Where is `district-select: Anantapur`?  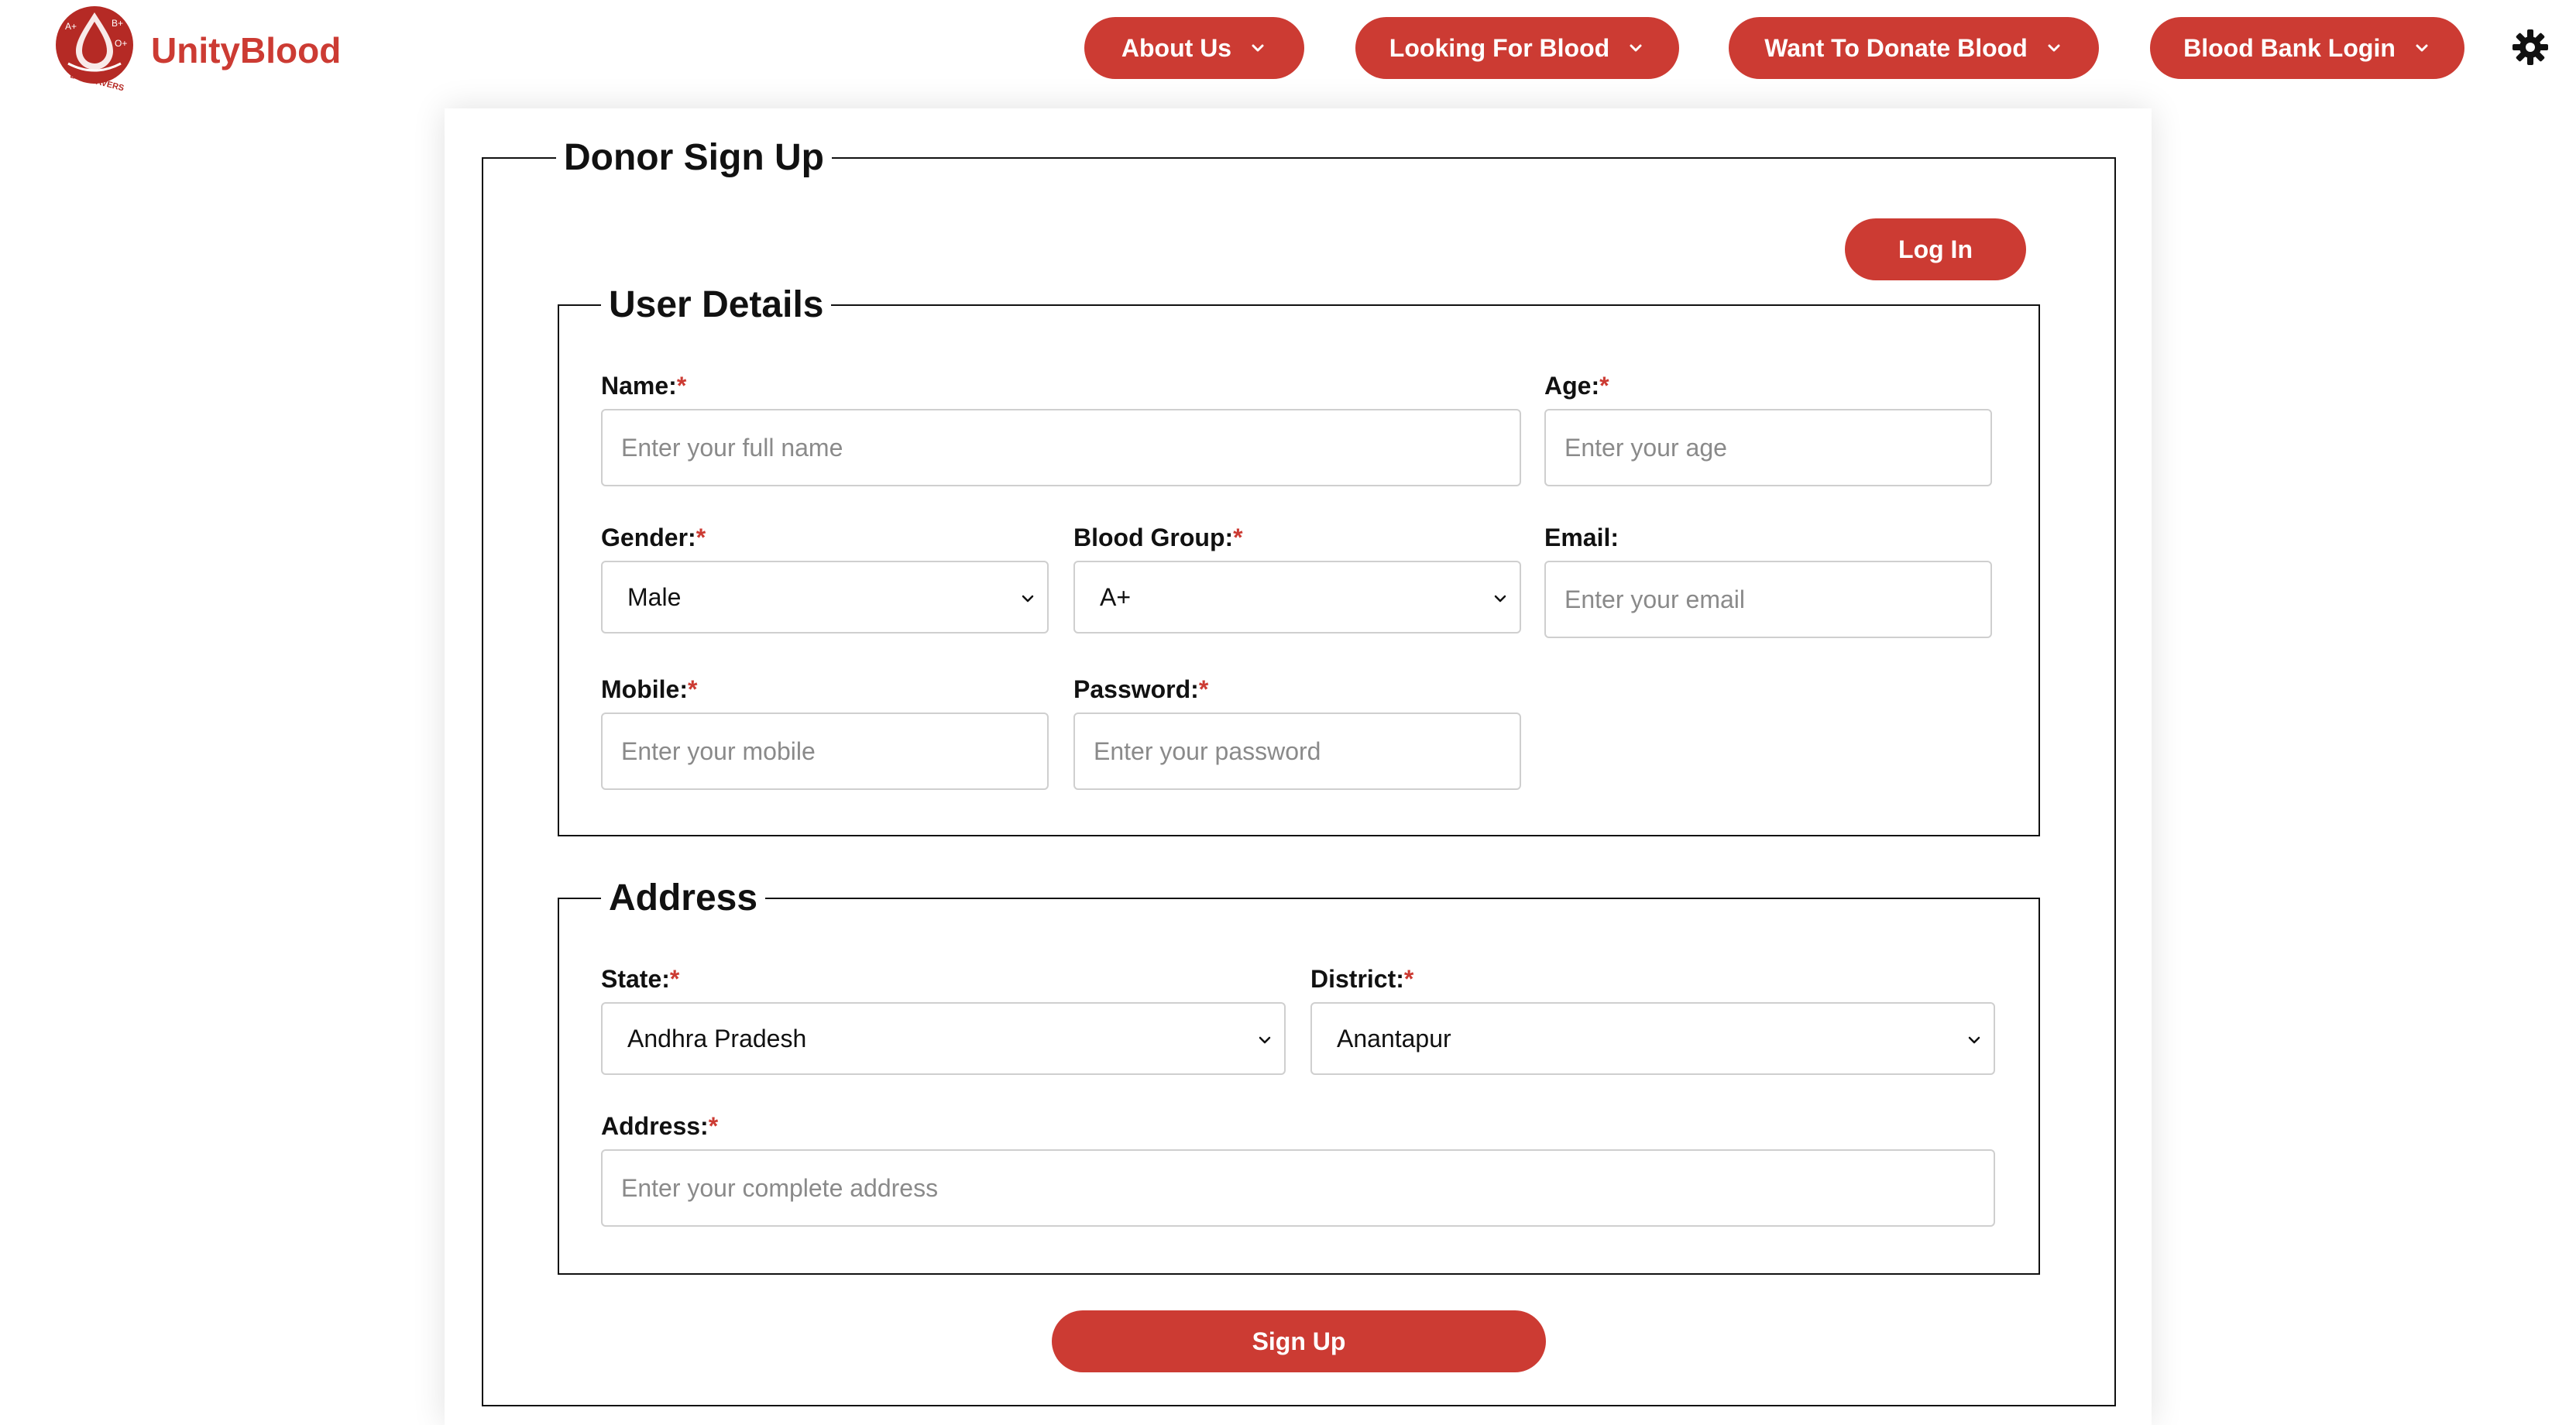
district-select: Anantapur is located at coordinates (1652, 1038).